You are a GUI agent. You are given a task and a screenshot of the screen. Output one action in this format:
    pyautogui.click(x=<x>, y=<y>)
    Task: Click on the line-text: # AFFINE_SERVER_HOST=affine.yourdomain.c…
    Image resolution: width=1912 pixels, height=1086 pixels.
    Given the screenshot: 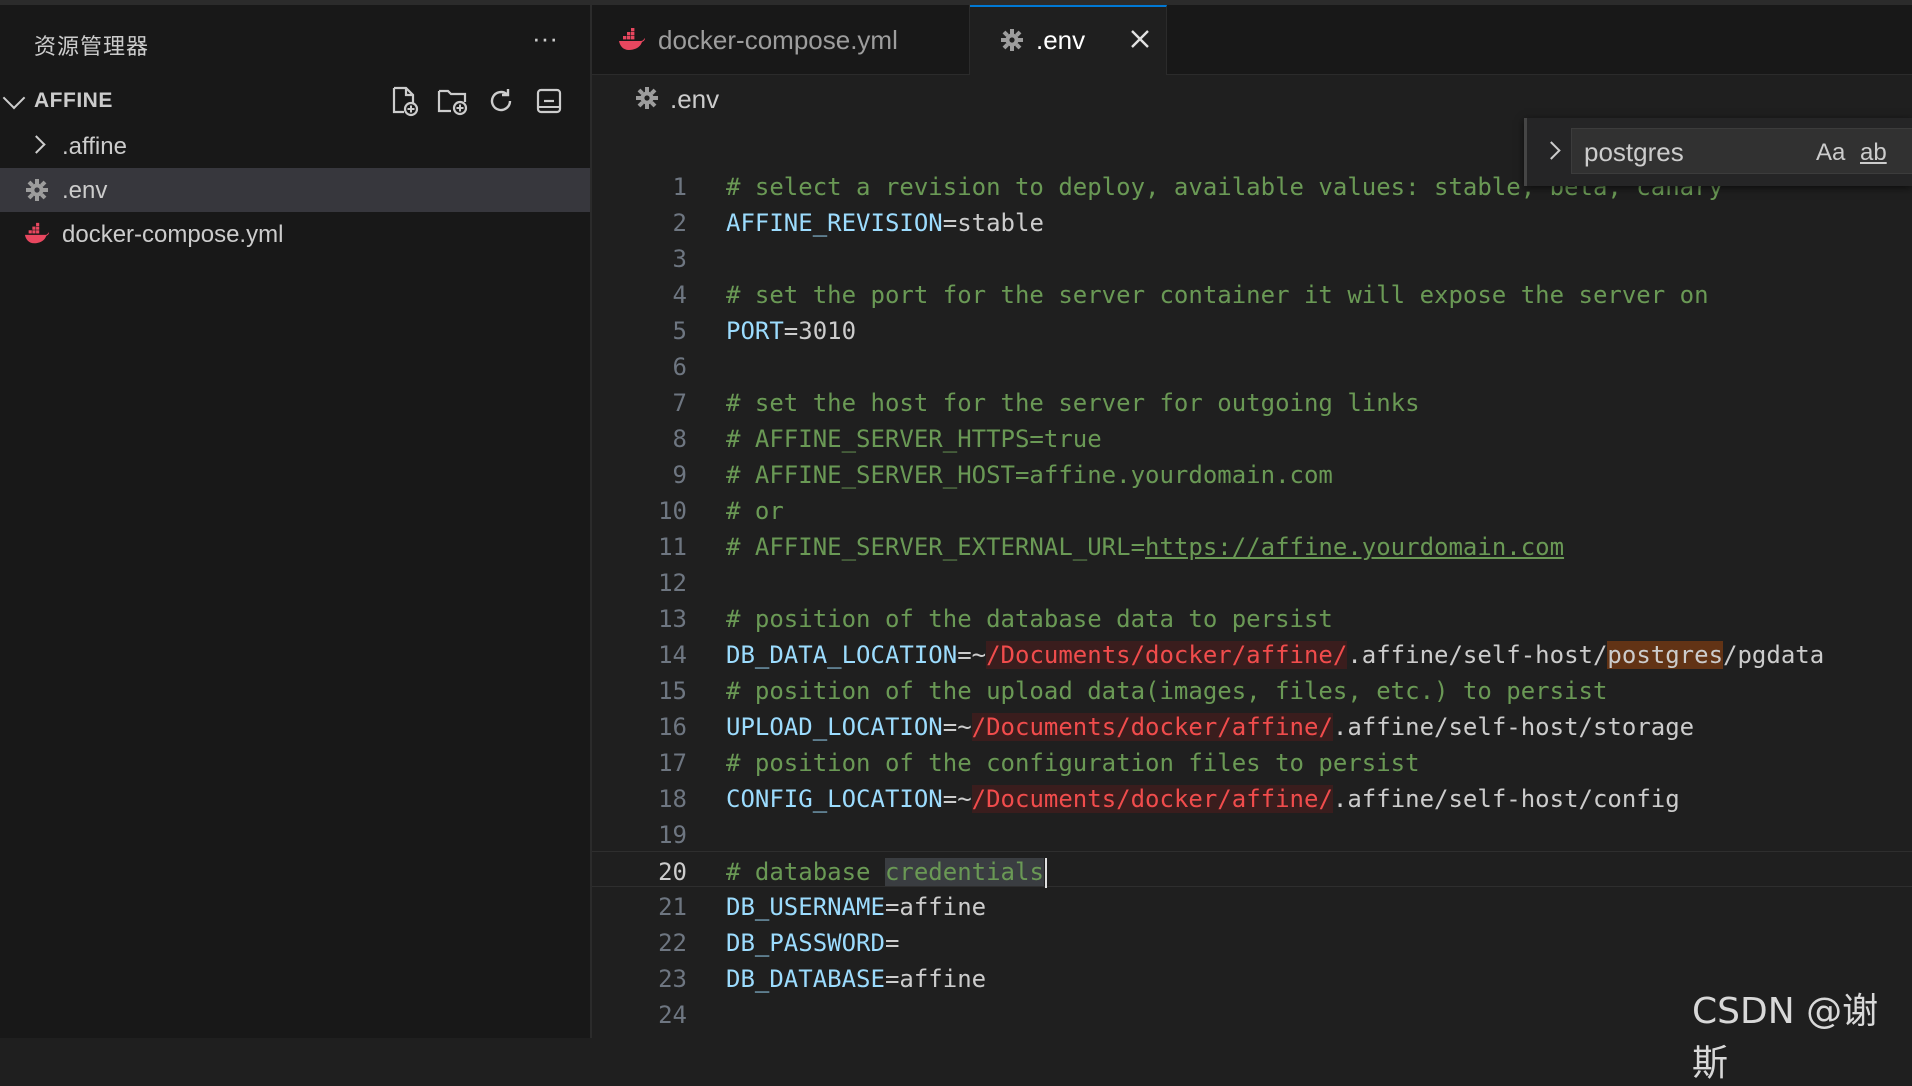 What is the action you would take?
    pyautogui.click(x=1029, y=475)
    